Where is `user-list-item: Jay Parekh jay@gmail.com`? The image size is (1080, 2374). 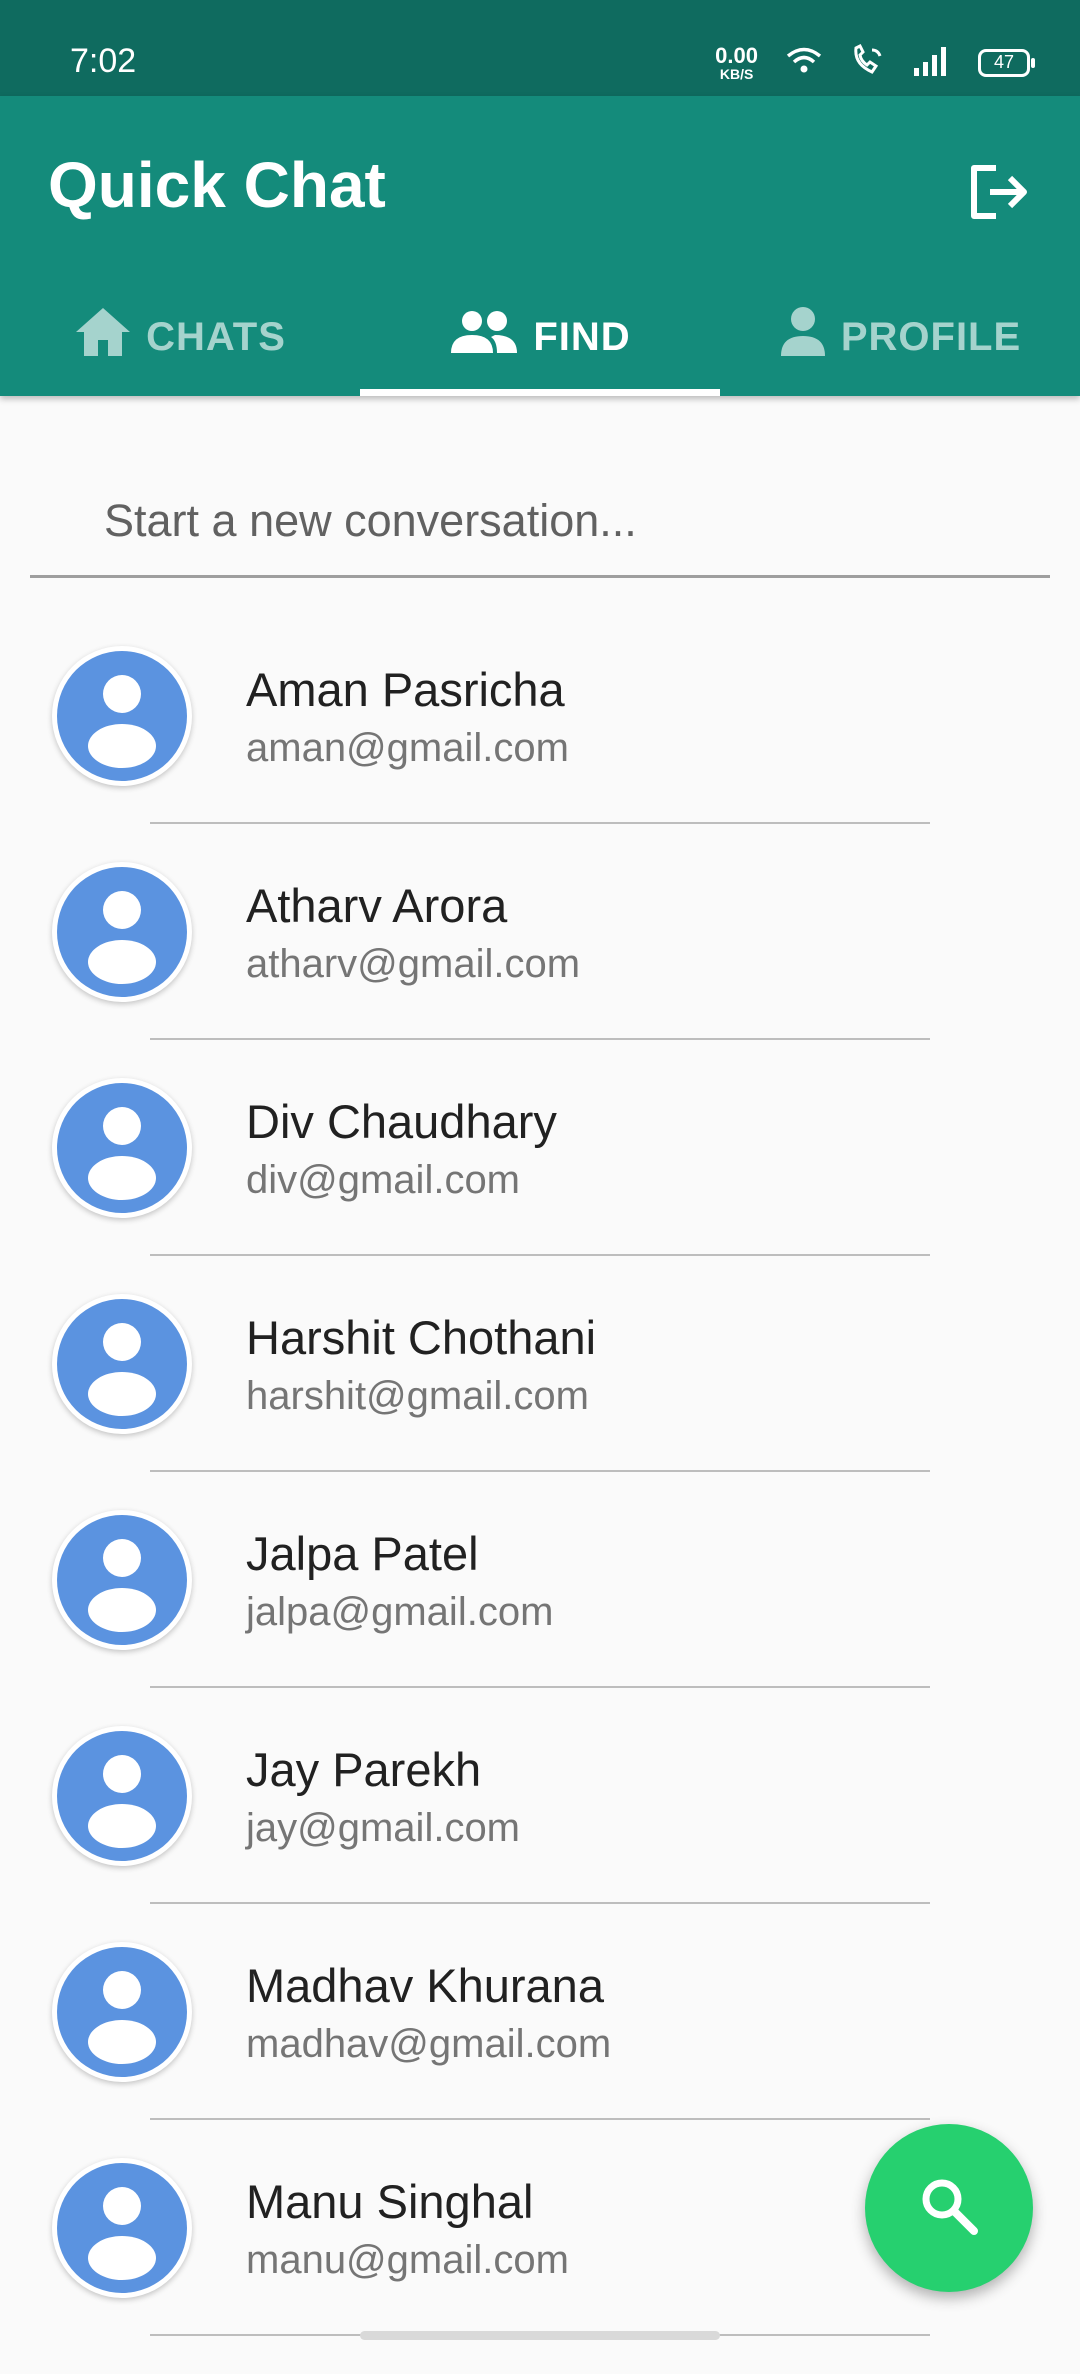 user-list-item: Jay Parekh jay@gmail.com is located at coordinates (540, 1834).